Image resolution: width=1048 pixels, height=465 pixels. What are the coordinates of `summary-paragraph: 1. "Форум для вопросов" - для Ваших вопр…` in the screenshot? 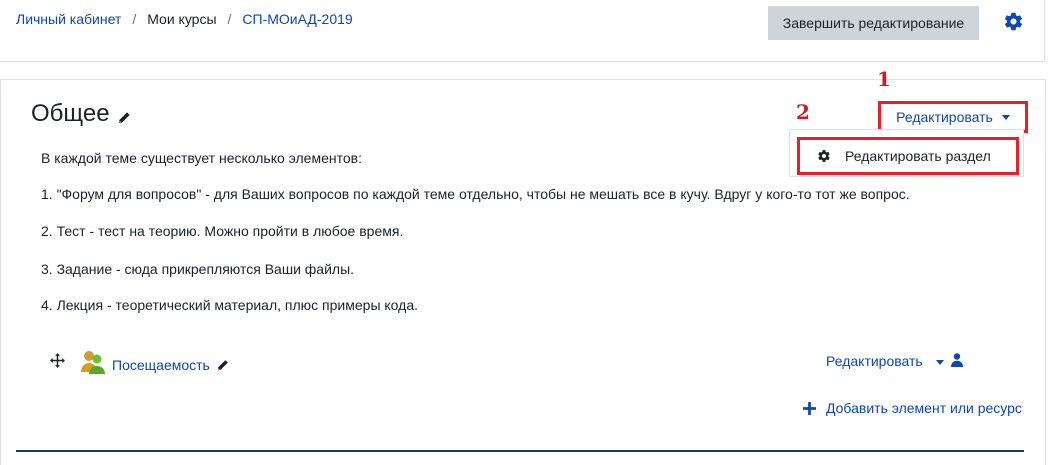 It's located at (475, 194).